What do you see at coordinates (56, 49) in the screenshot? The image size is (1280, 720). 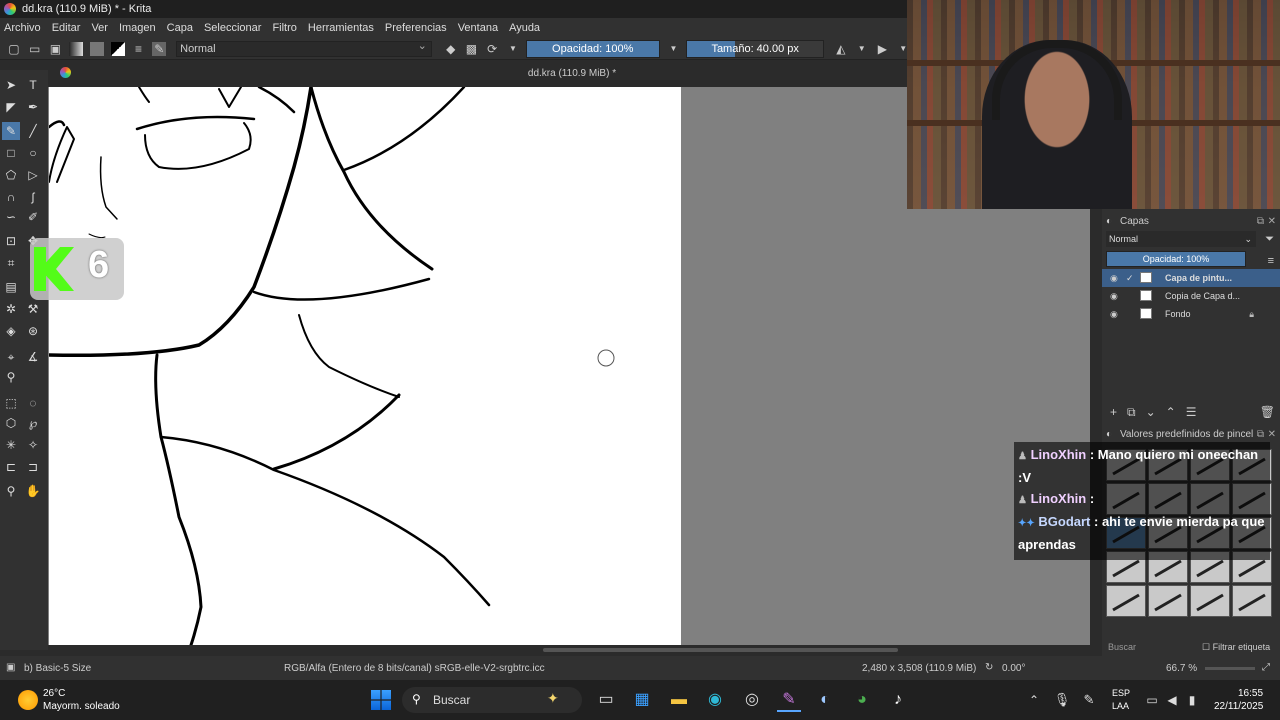 I see `save-icon: ▣` at bounding box center [56, 49].